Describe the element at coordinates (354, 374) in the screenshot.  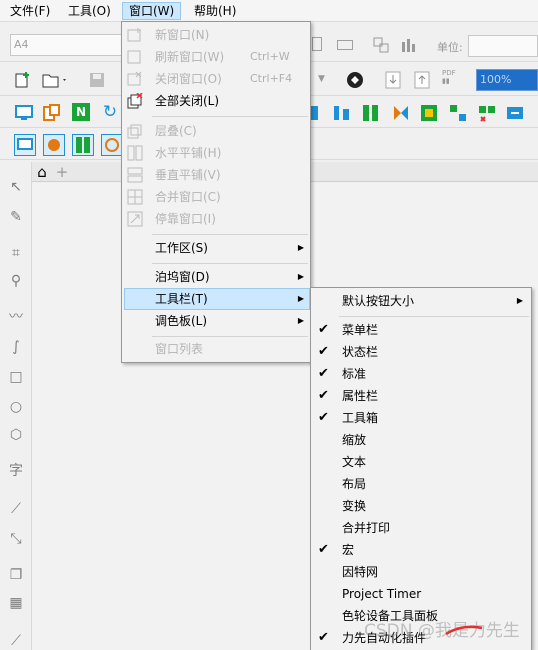
I see `submenu-item-label: 标准` at that location.